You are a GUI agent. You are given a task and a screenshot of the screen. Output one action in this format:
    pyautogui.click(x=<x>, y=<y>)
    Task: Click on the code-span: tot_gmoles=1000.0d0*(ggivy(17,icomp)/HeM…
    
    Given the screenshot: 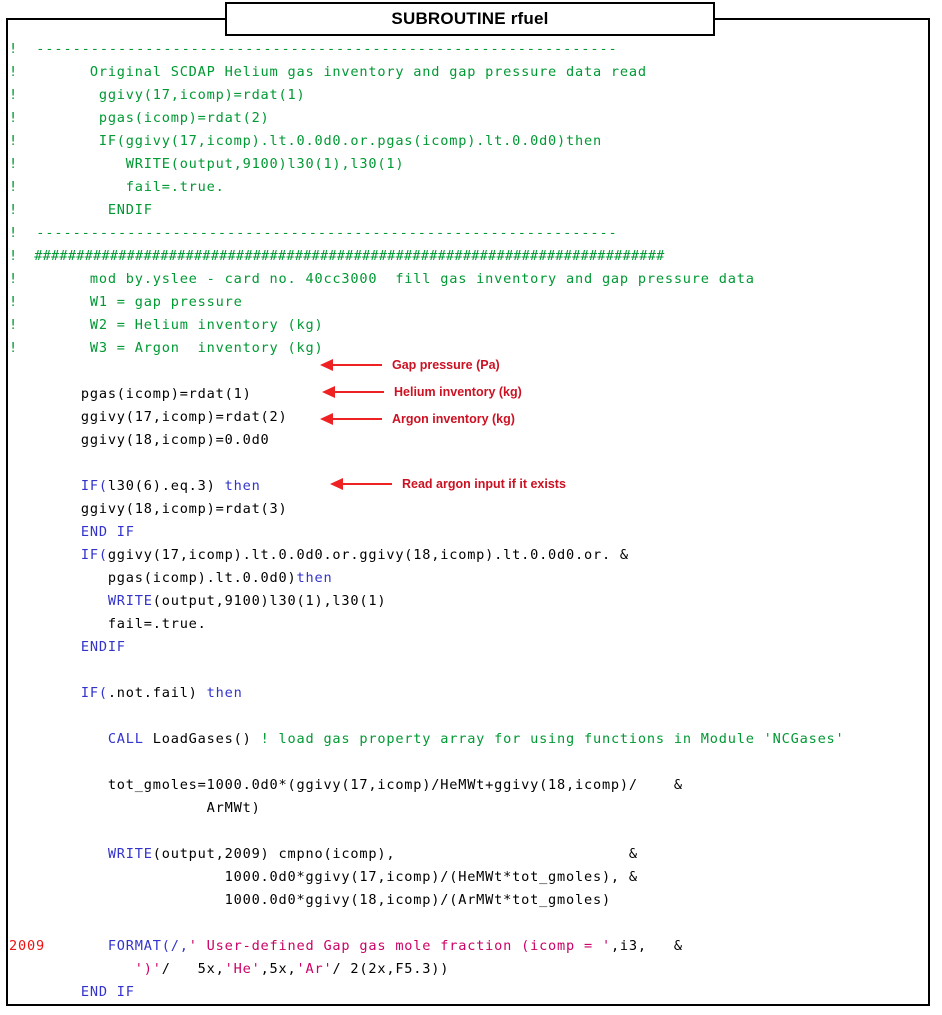 What is the action you would take?
    pyautogui.click(x=346, y=785)
    